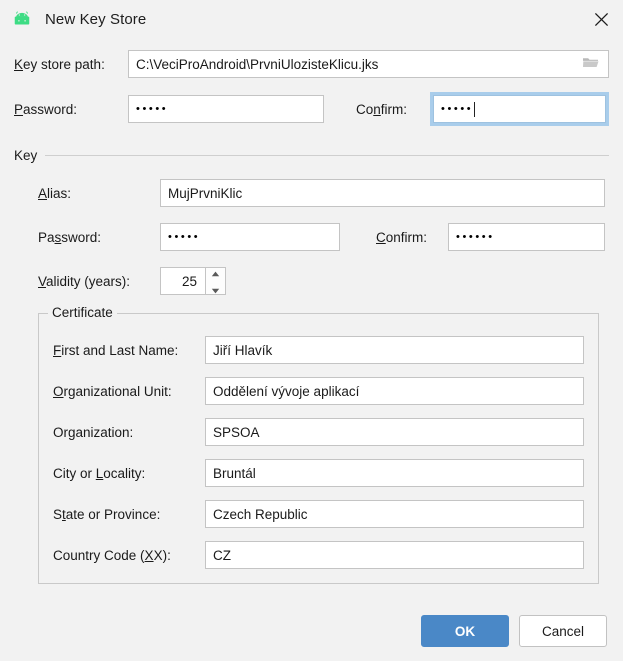 The image size is (623, 661). Describe the element at coordinates (26, 155) in the screenshot. I see `key-group-title: Key` at that location.